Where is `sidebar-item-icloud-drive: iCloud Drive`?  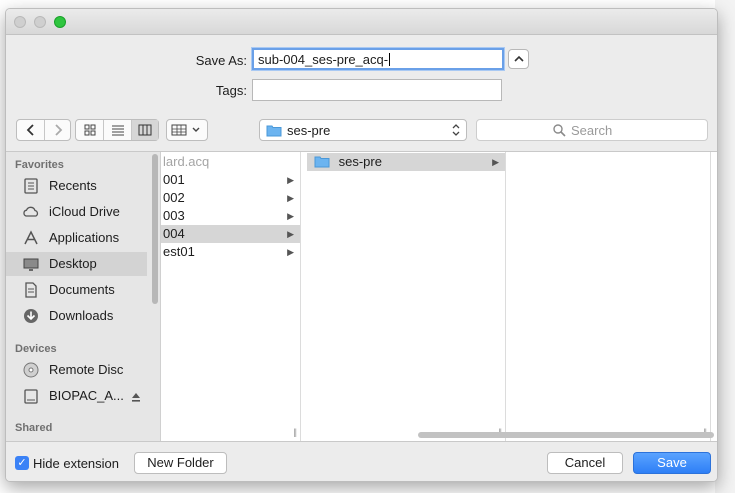 sidebar-item-icloud-drive: iCloud Drive is located at coordinates (76, 212).